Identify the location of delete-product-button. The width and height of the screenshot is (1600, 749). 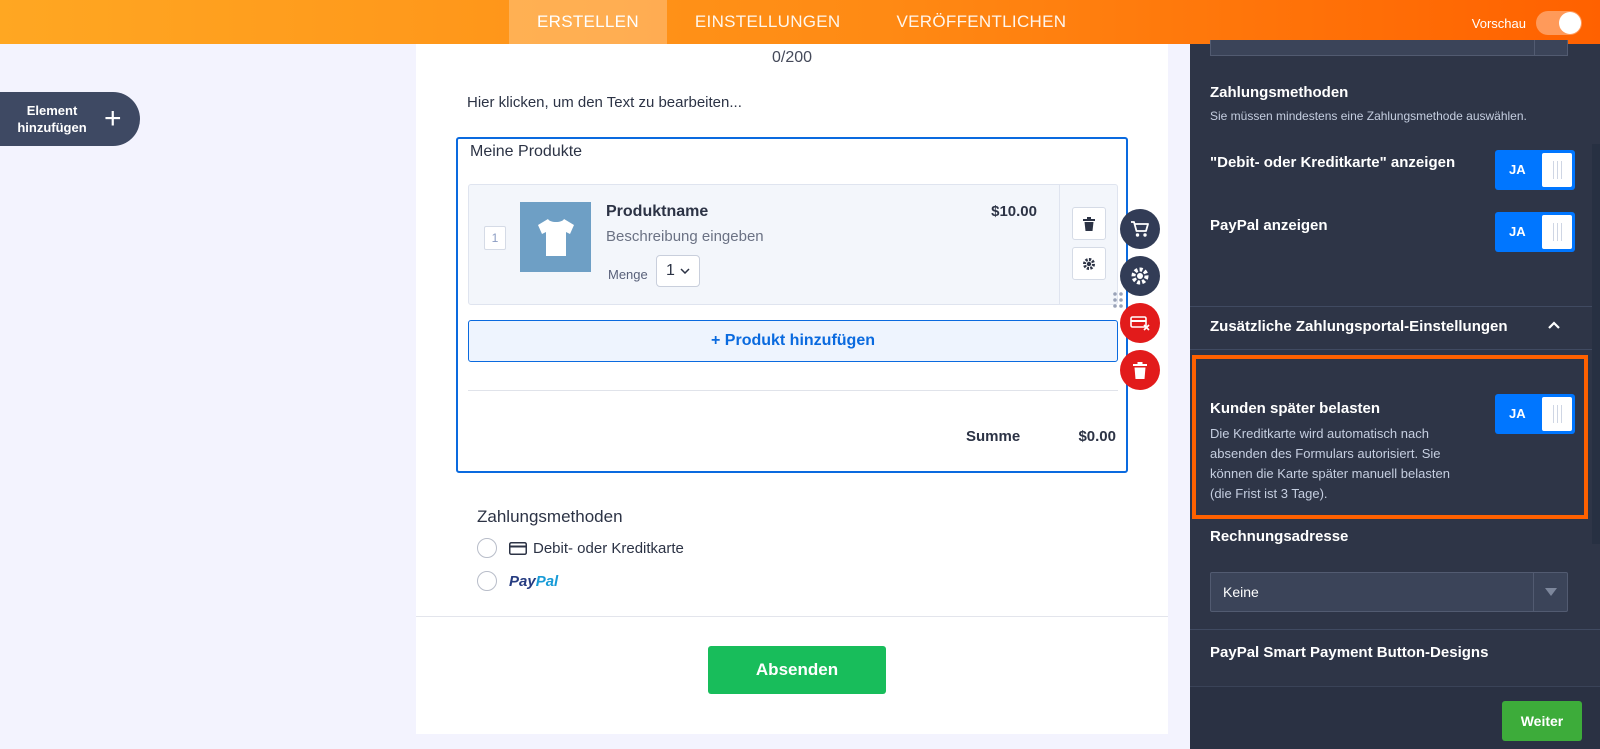
(1089, 223).